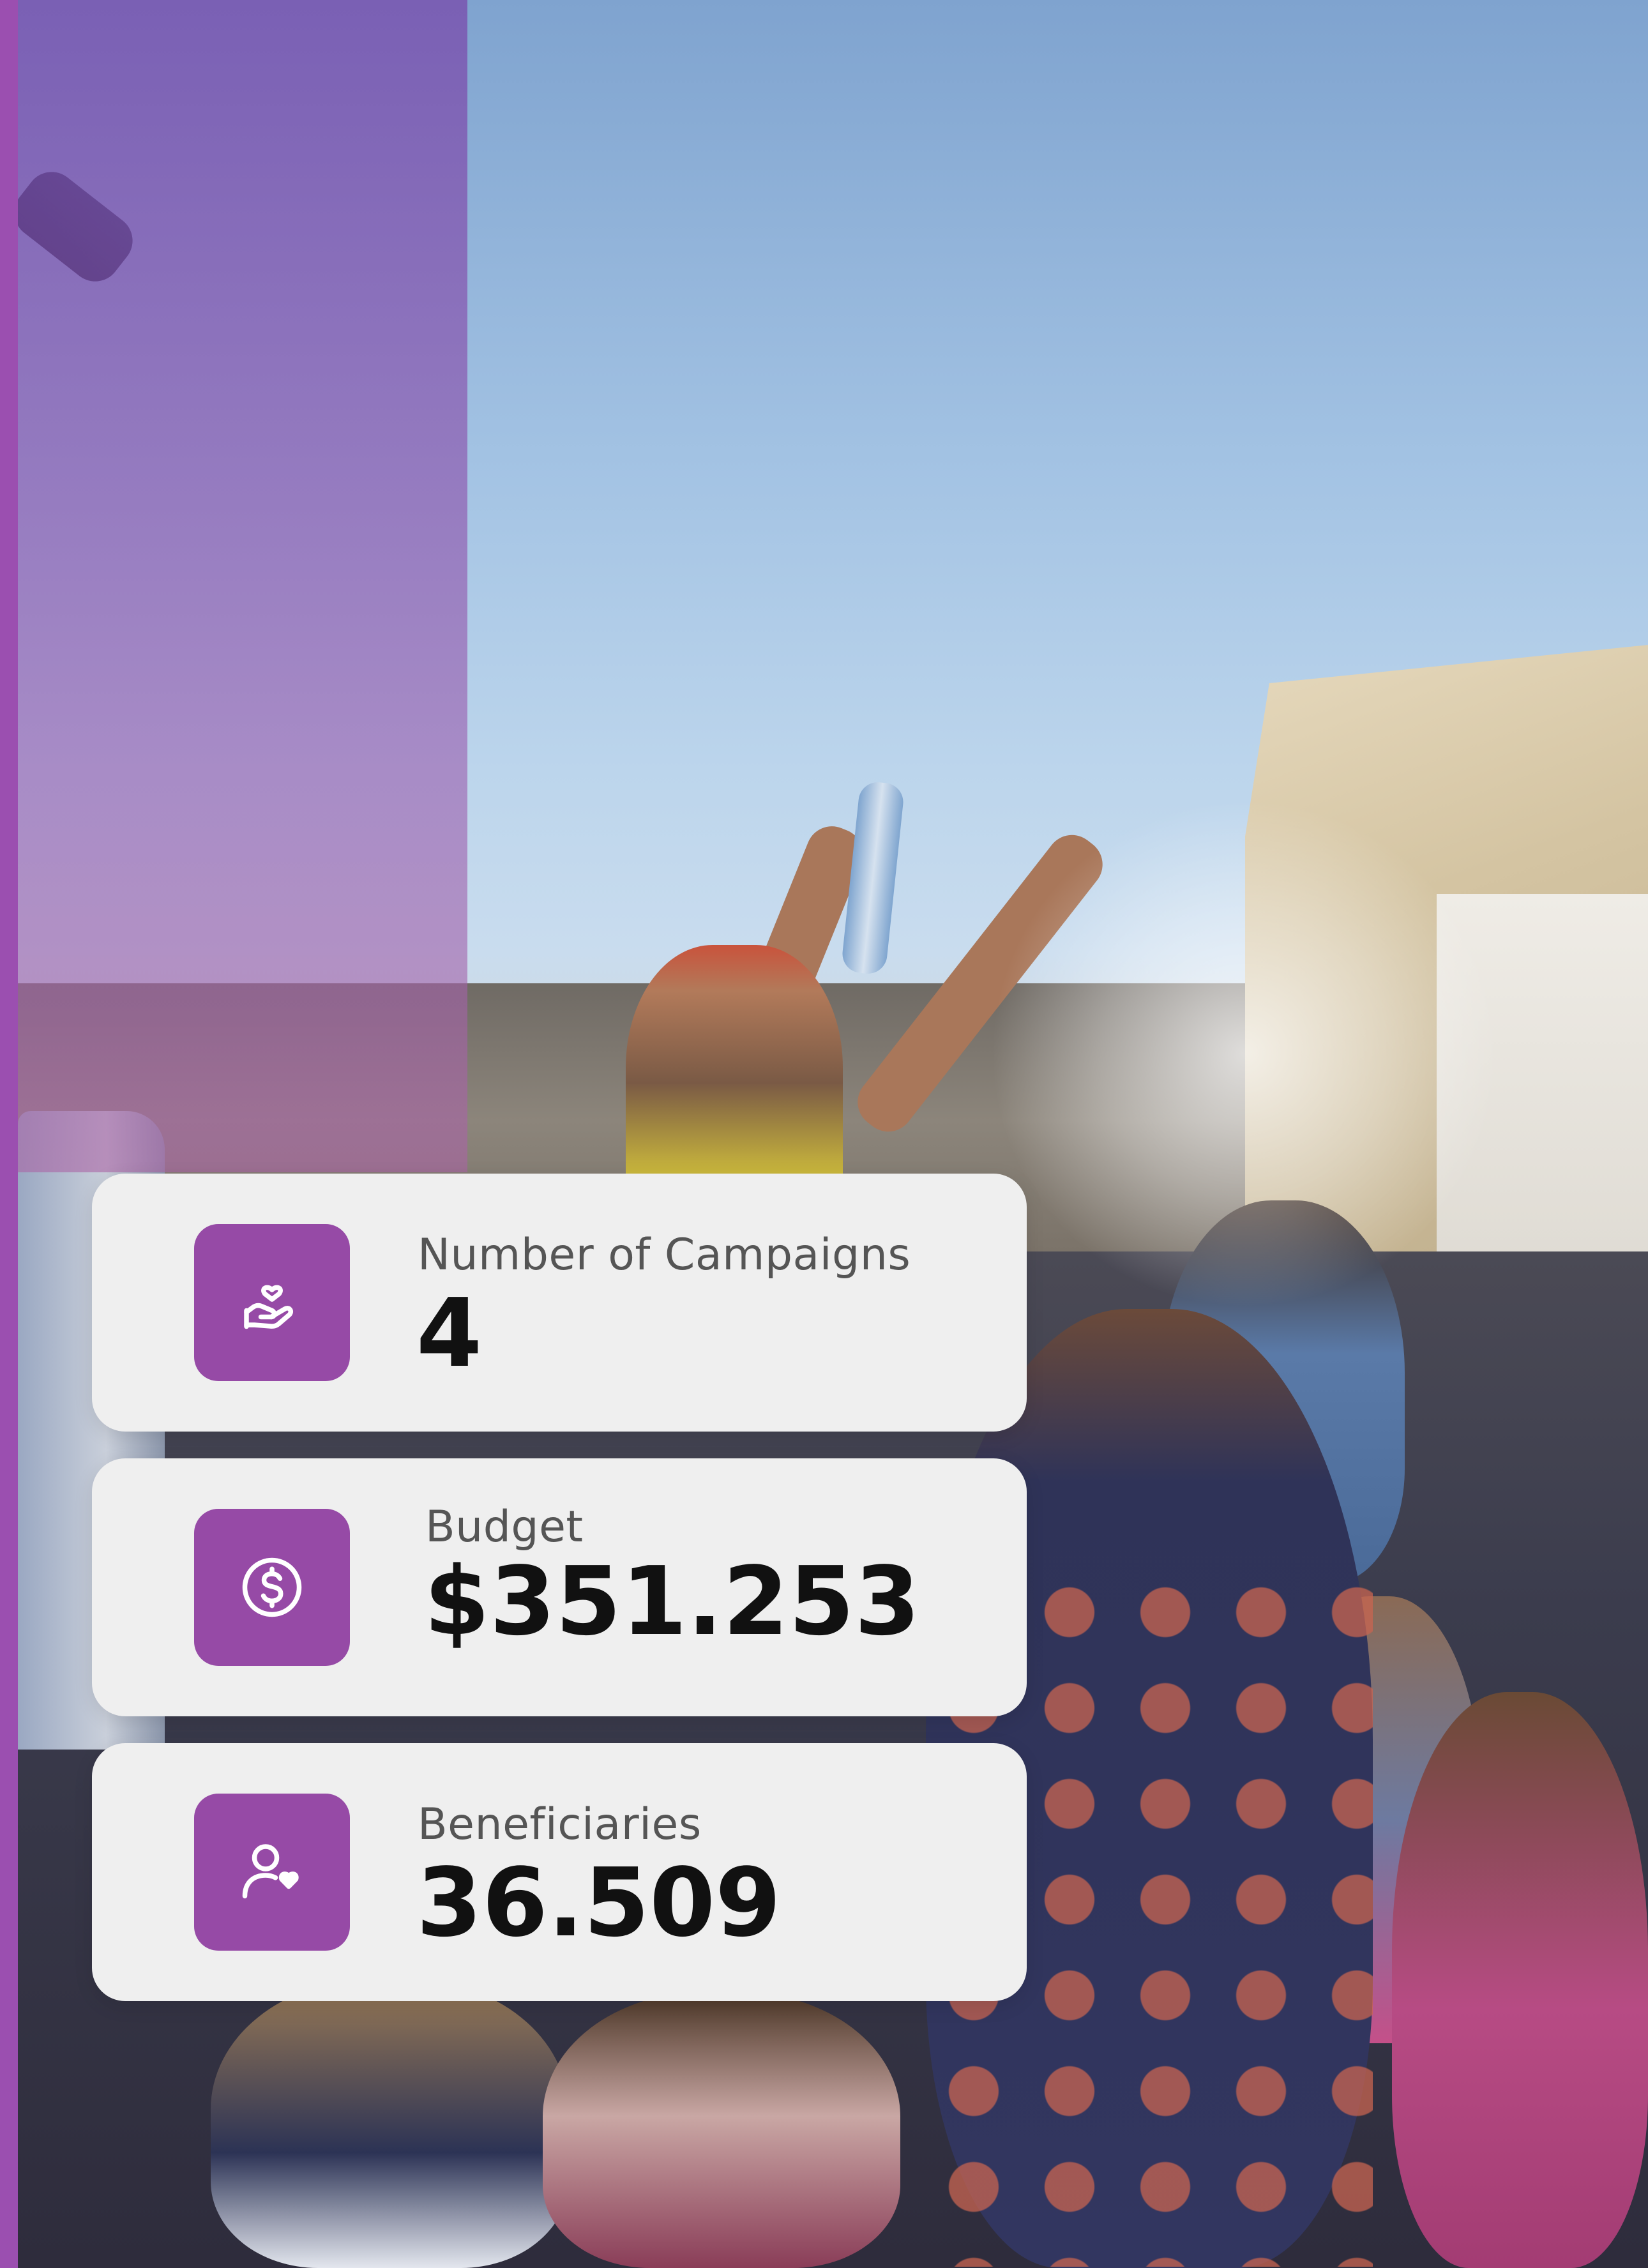 The height and width of the screenshot is (2268, 1648). Describe the element at coordinates (559, 1303) in the screenshot. I see `stat-card-campaigns: Number of Campaigns 4` at that location.